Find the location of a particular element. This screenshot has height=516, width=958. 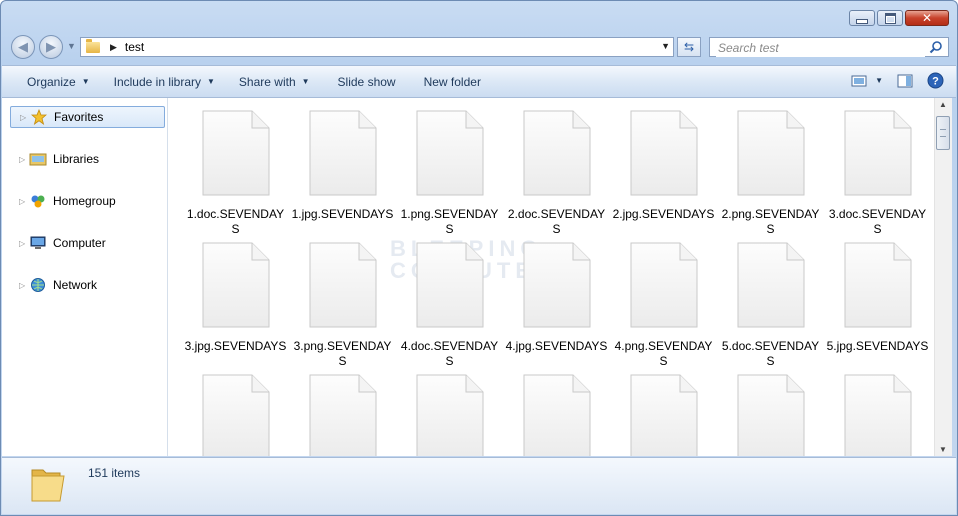

close-button: ✕ is located at coordinates (927, 18).